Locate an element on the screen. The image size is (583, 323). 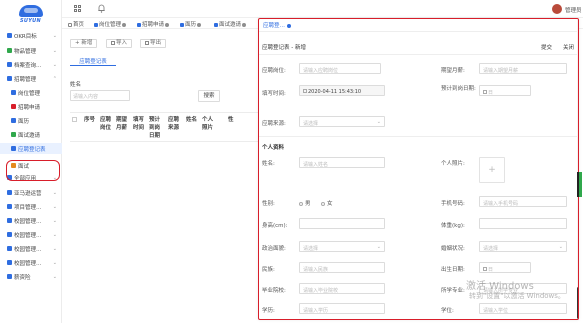
brand-logo: SUYUN is located at coordinates (30, 14).